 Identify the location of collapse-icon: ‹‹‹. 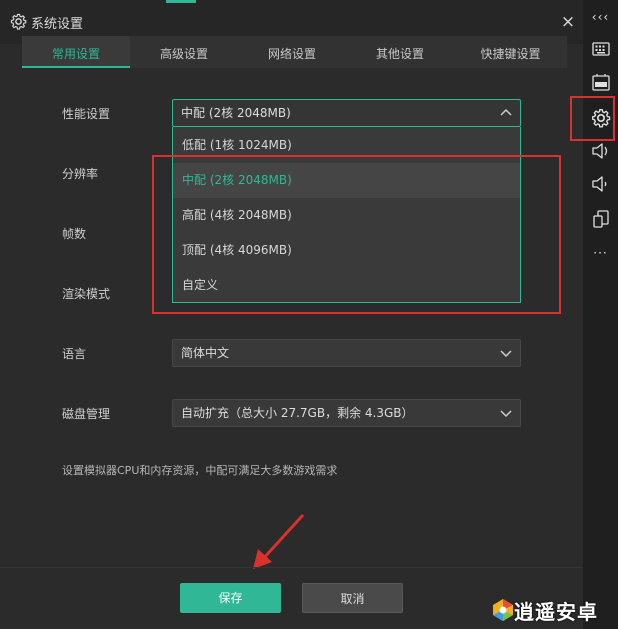
(600, 17).